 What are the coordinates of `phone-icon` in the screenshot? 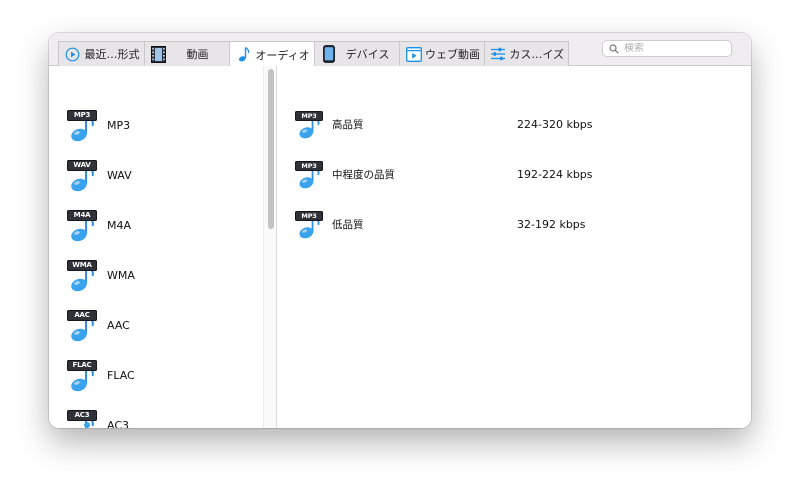 It's located at (328, 54).